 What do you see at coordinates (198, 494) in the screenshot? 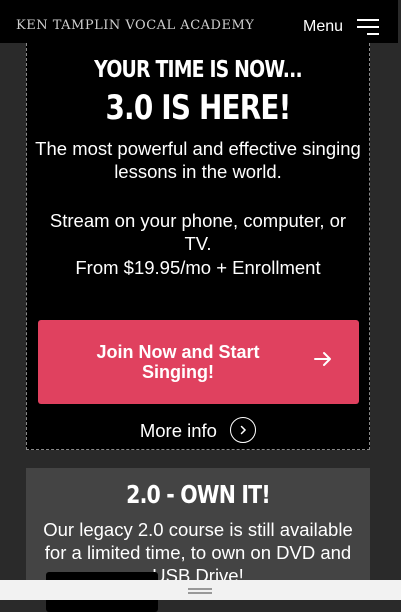
I see `section2-title: 2.0 - OWN IT!` at bounding box center [198, 494].